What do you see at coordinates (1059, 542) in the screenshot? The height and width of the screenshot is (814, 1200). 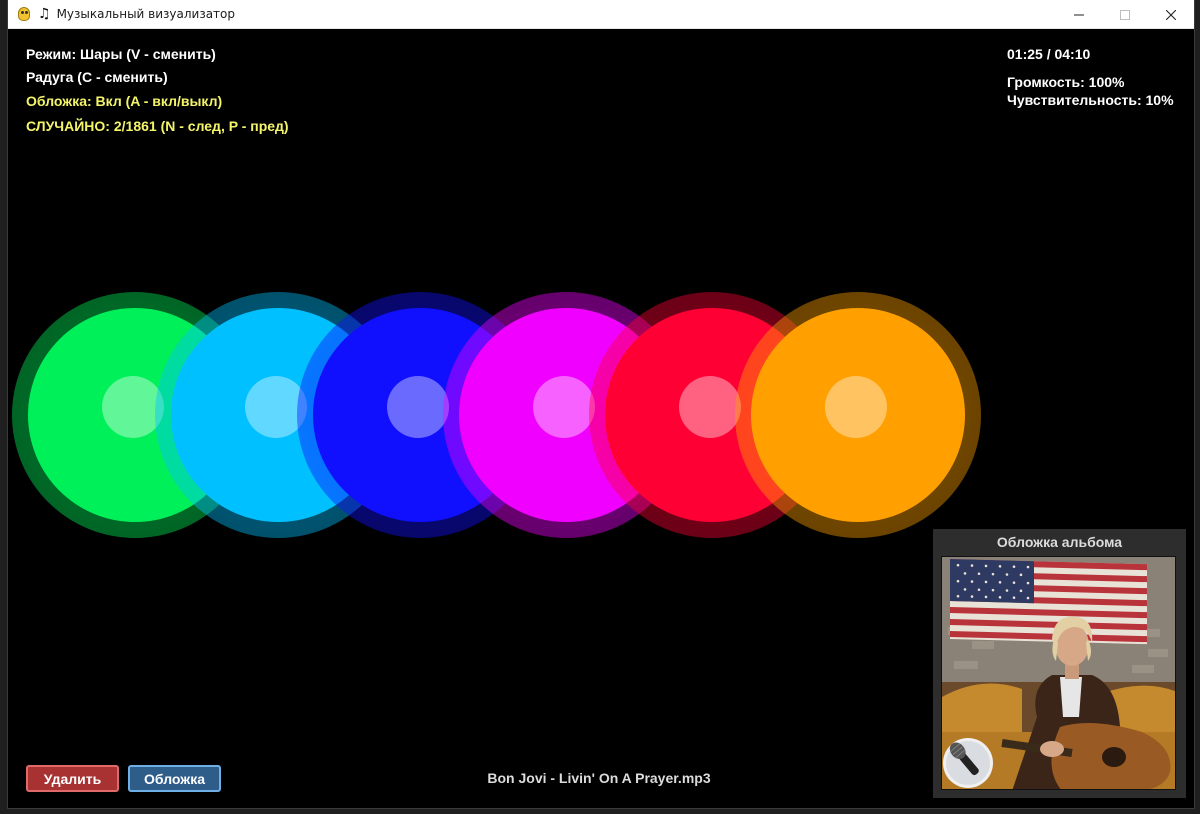 I see `album-cover-title: Обложка альбома` at bounding box center [1059, 542].